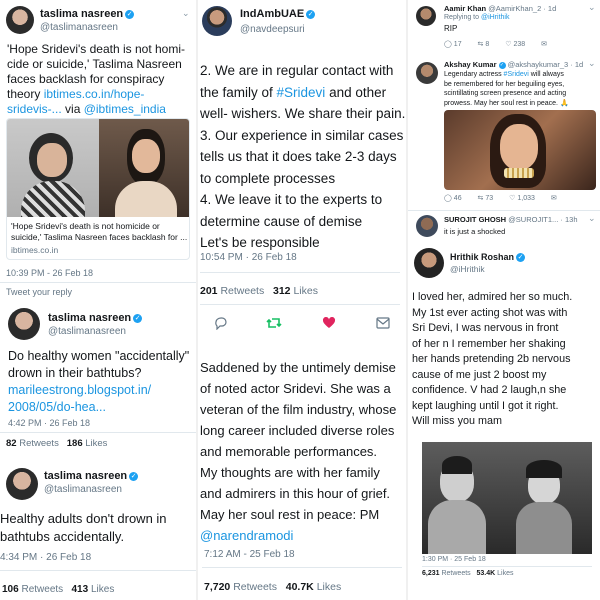 Image resolution: width=600 pixels, height=600 pixels. Describe the element at coordinates (303, 535) in the screenshot. I see `mention-link: @narendramodi` at that location.